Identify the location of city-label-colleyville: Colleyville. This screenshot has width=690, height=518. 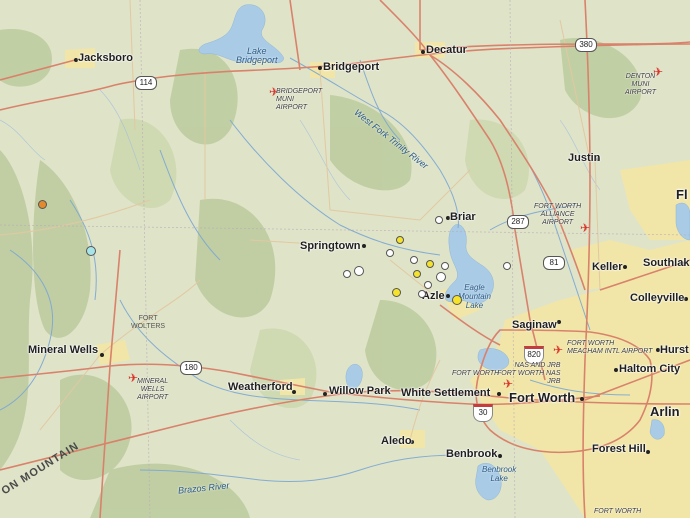
(657, 298).